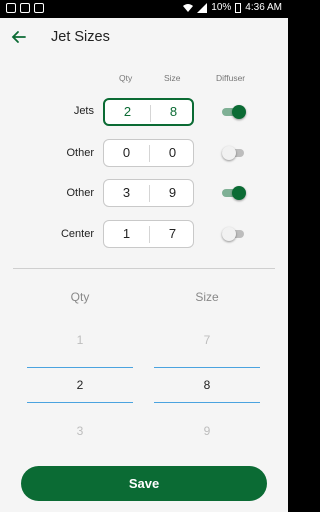 Image resolution: width=320 pixels, height=512 pixels. I want to click on qty-picker-current: 2, so click(80, 385).